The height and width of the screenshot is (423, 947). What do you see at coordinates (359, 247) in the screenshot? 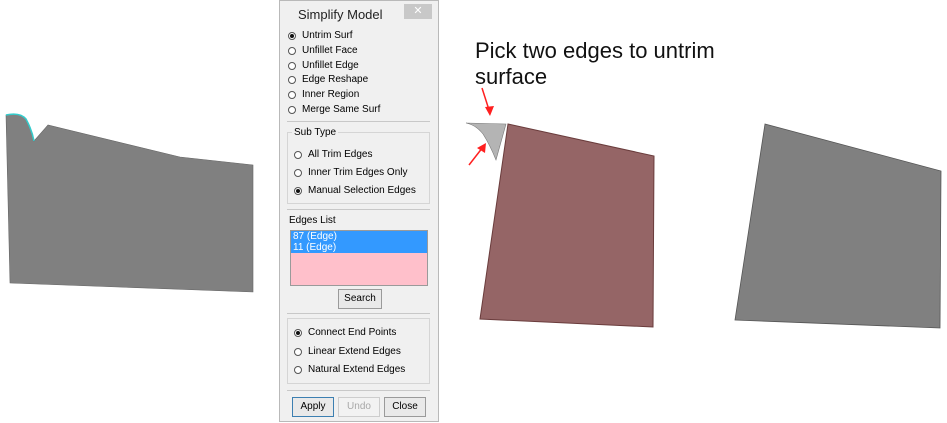
I see `list-item: 11 (Edge)` at bounding box center [359, 247].